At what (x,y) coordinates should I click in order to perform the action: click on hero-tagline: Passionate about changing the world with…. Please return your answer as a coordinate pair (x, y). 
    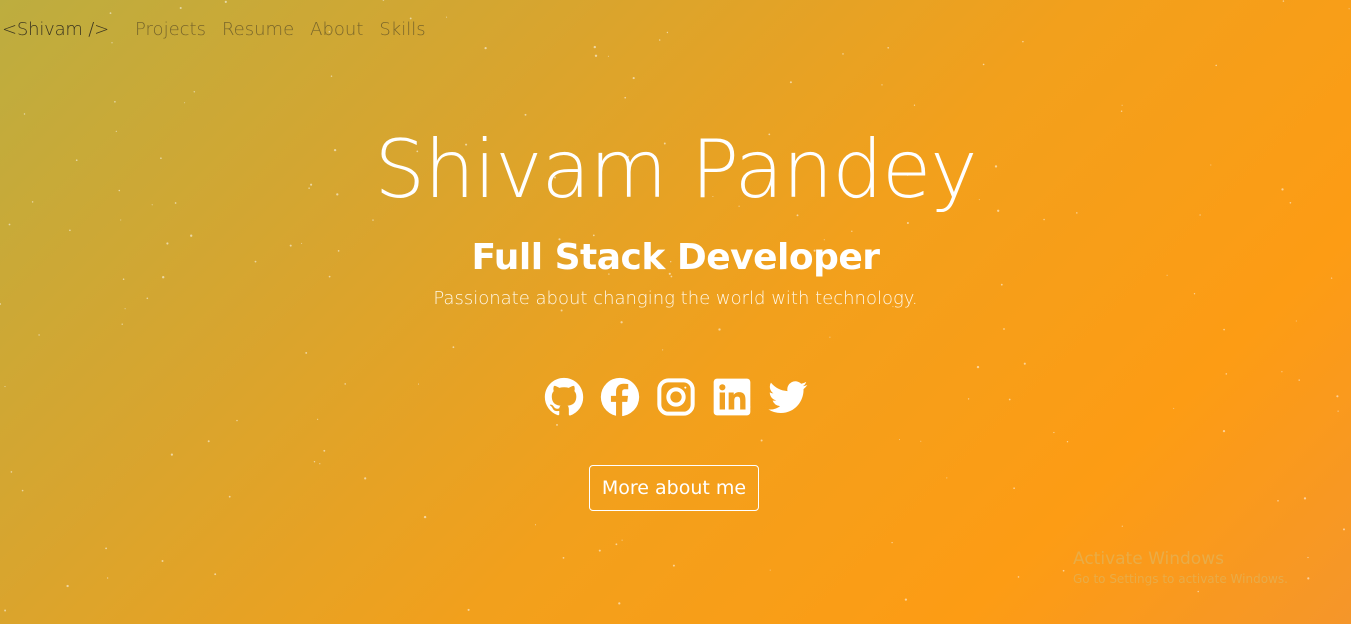
    Looking at the image, I should click on (675, 298).